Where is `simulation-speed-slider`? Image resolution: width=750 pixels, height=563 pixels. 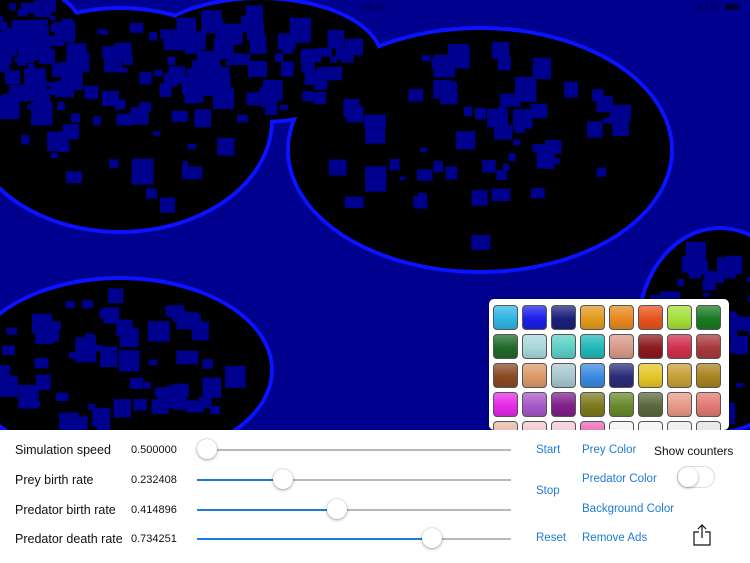 simulation-speed-slider is located at coordinates (354, 449).